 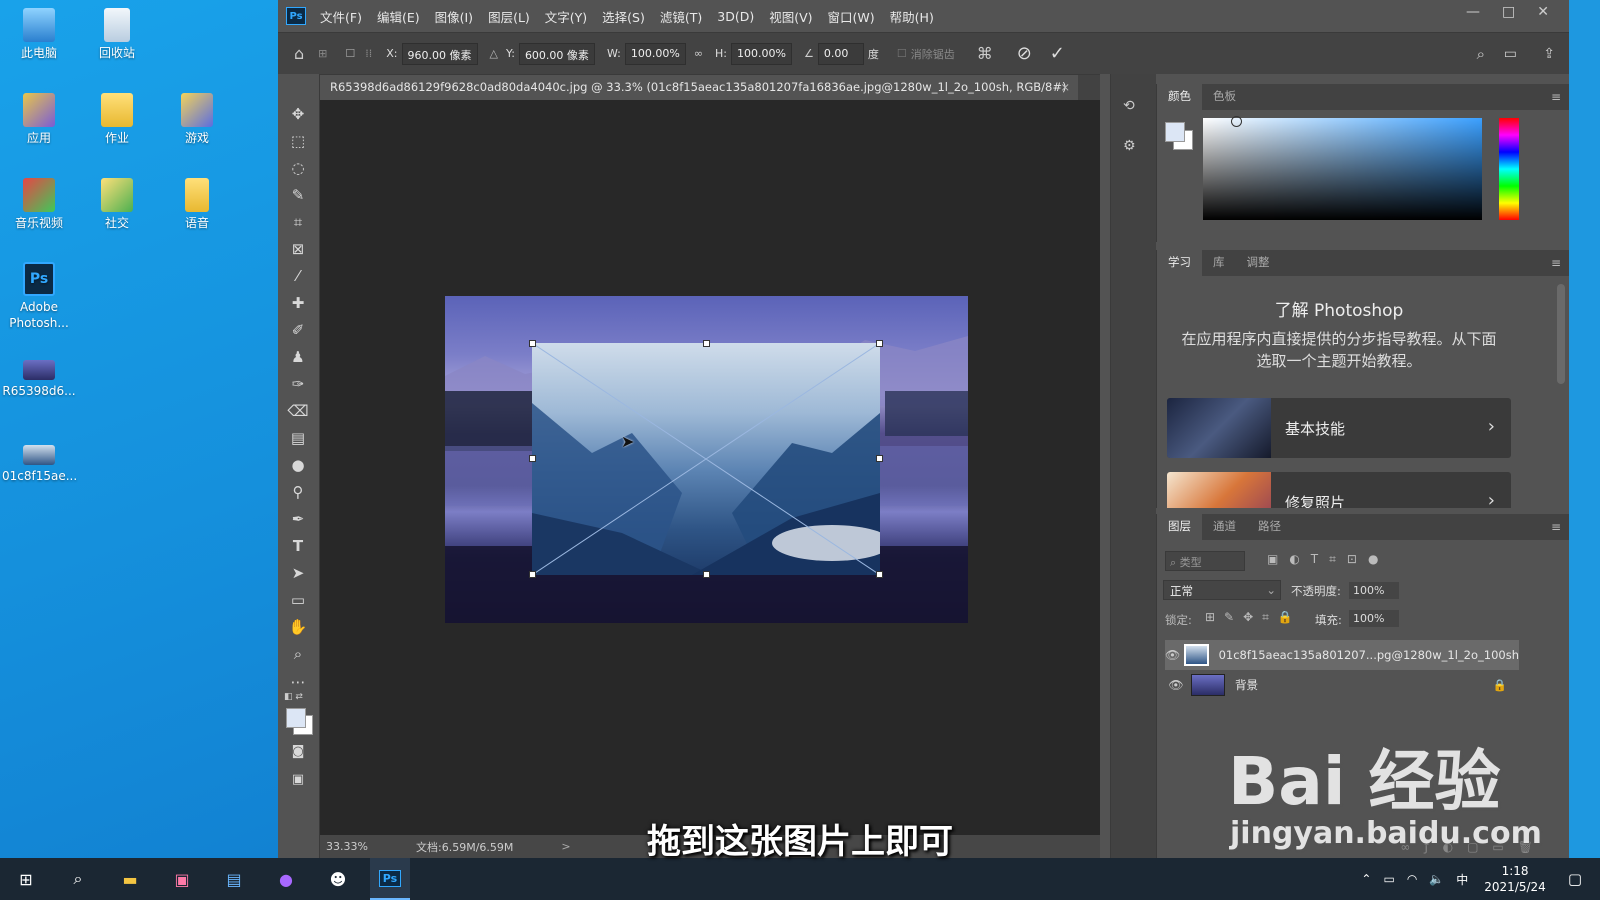 What do you see at coordinates (298, 168) in the screenshot?
I see `lasso-tool-icon: ◌` at bounding box center [298, 168].